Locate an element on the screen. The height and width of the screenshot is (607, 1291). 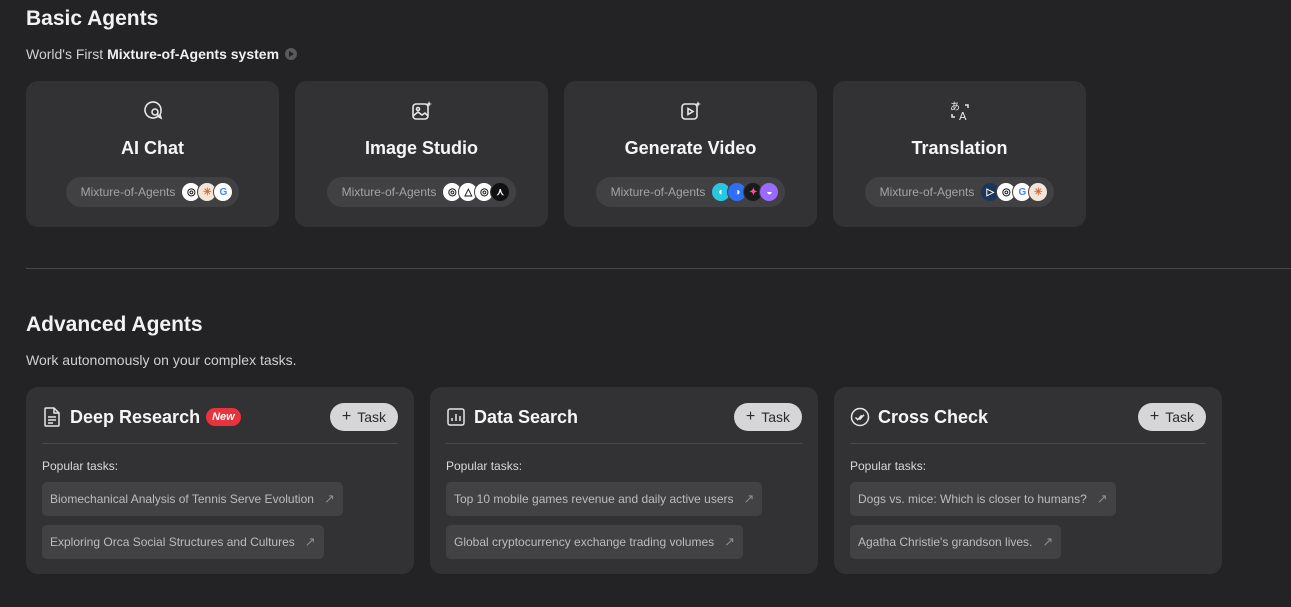
claude-logo: ✳ is located at coordinates (1038, 192).